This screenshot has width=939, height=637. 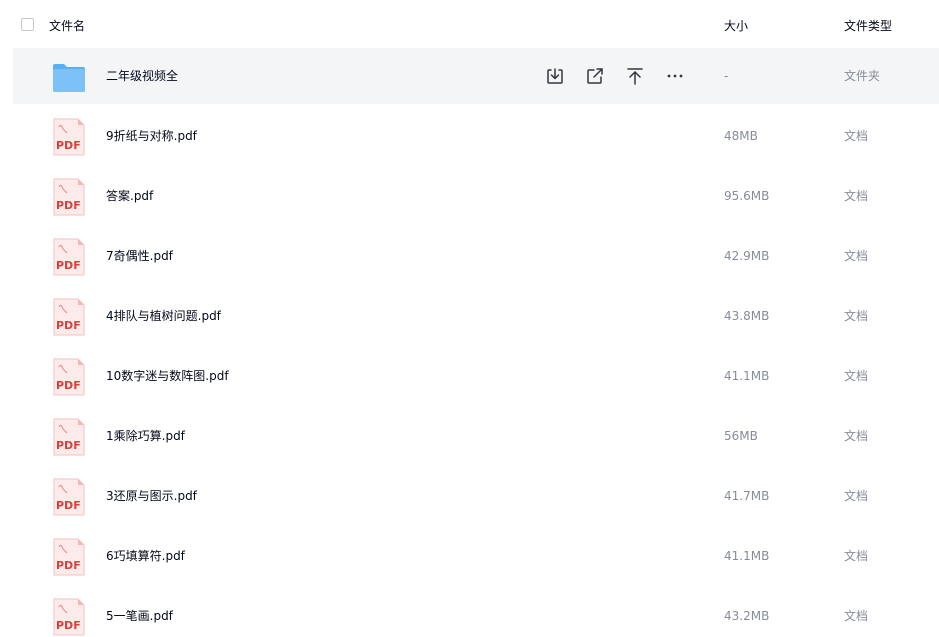 What do you see at coordinates (476, 496) in the screenshot?
I see `file-row-pdf: PDF 3还原与图示.pdf 41.7MB 文档` at bounding box center [476, 496].